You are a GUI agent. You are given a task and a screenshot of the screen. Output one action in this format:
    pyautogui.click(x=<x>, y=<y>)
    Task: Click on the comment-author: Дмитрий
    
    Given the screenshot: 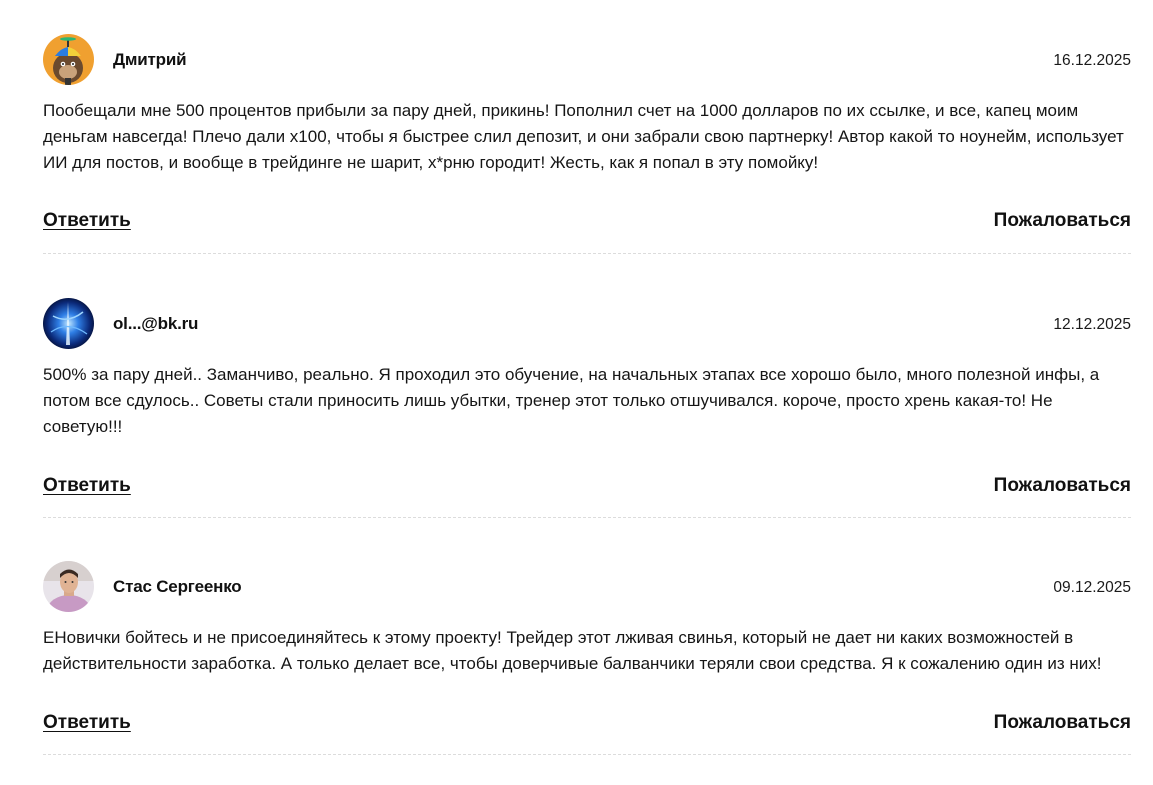 What is the action you would take?
    pyautogui.click(x=150, y=59)
    